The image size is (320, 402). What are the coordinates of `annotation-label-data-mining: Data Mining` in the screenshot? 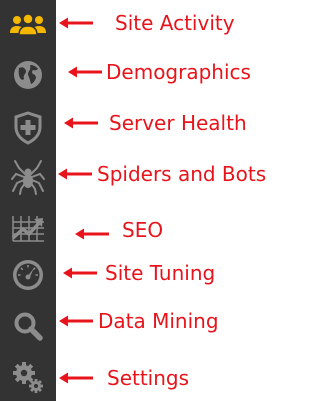 It's located at (158, 321).